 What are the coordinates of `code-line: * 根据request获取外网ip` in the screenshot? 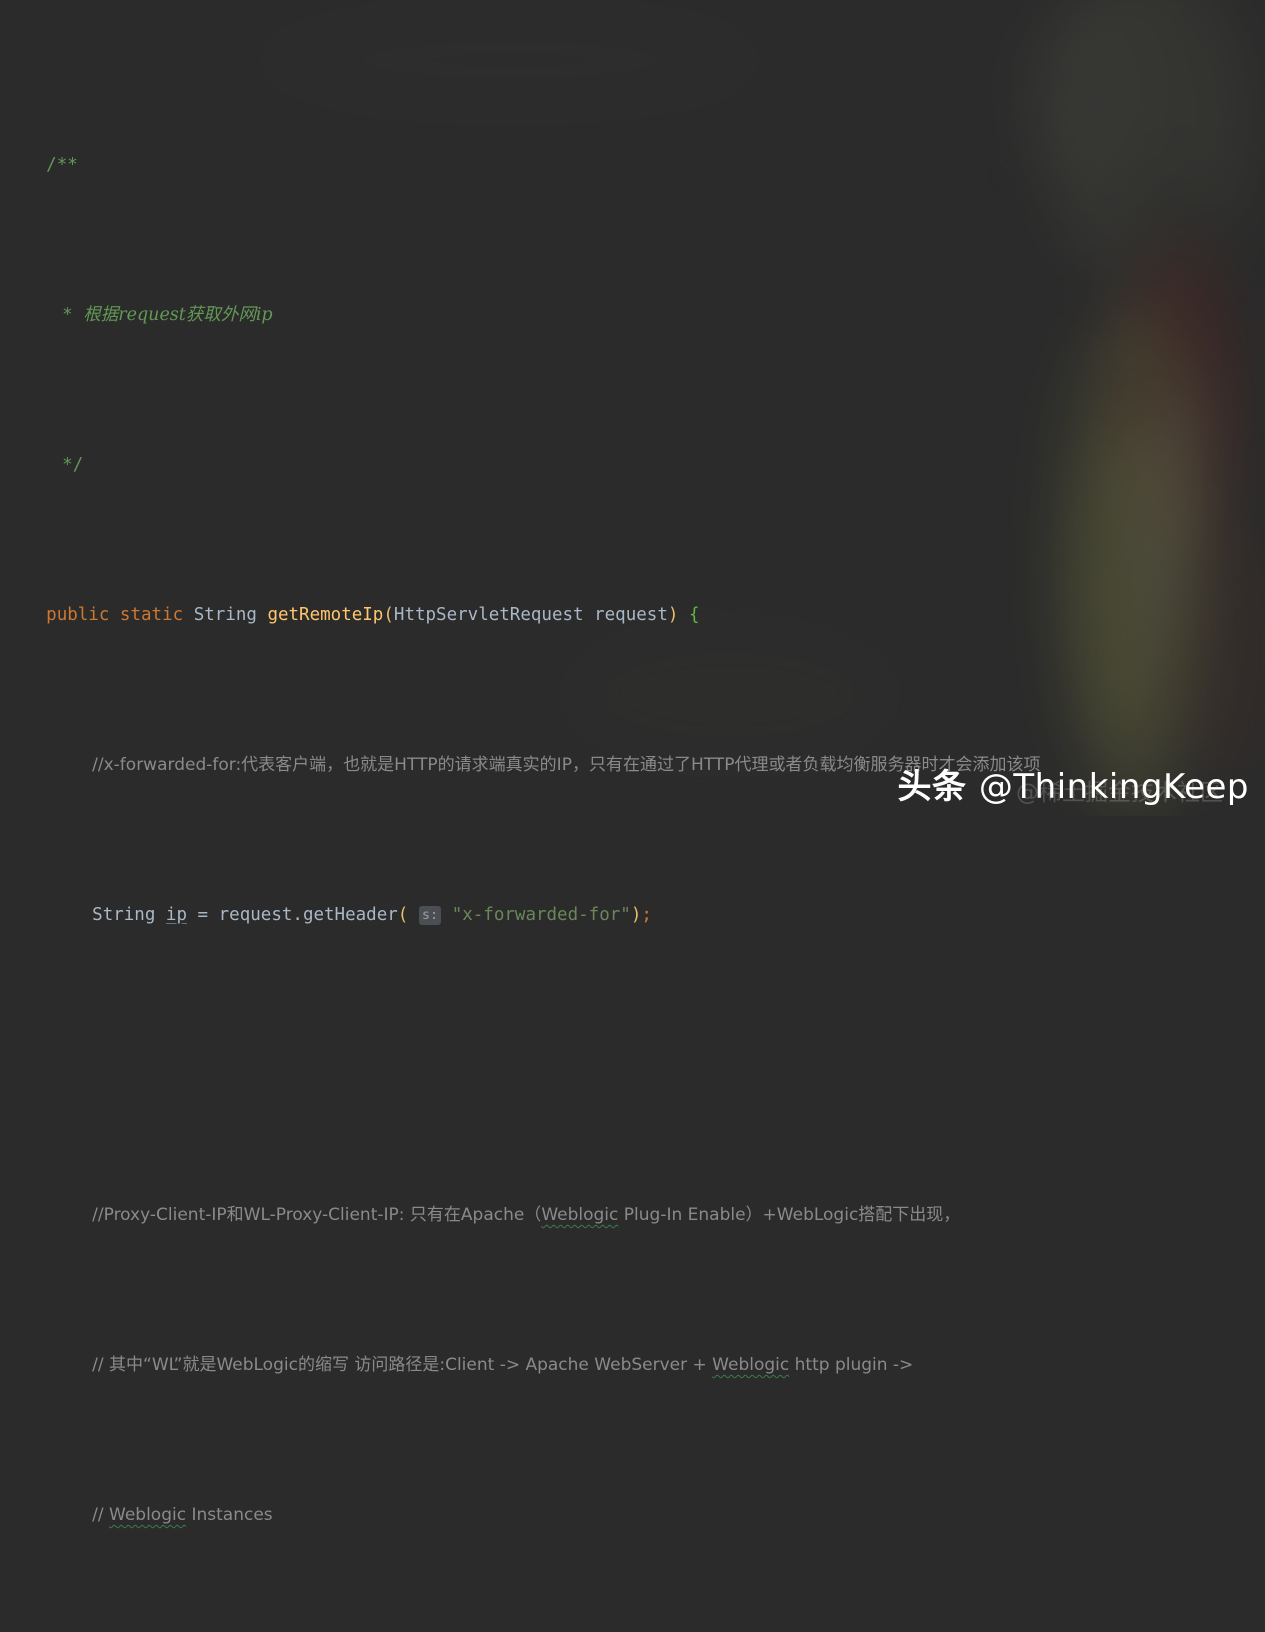 It's located at (632, 297).